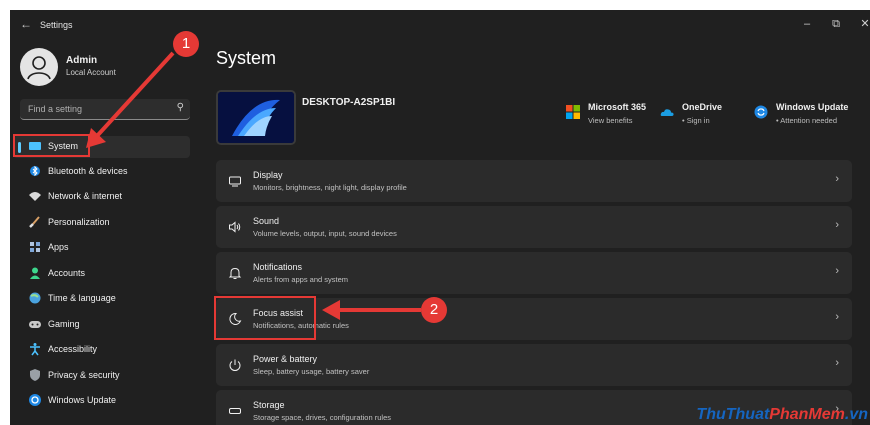 Image resolution: width=870 pixels, height=425 pixels. What do you see at coordinates (434, 310) in the screenshot?
I see `step-2-badge: 2` at bounding box center [434, 310].